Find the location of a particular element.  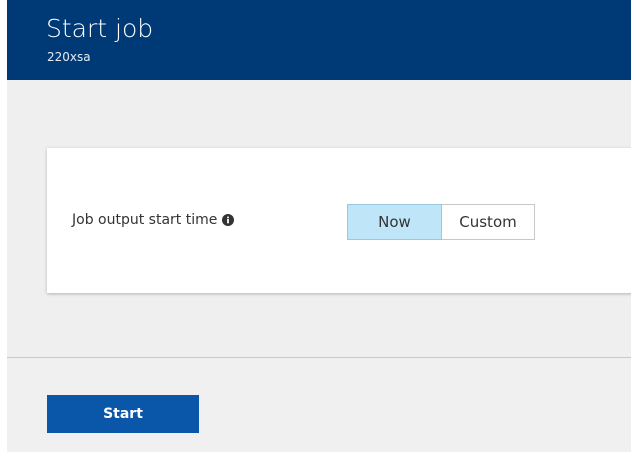

start-time-toggle: Now Custom is located at coordinates (441, 222).